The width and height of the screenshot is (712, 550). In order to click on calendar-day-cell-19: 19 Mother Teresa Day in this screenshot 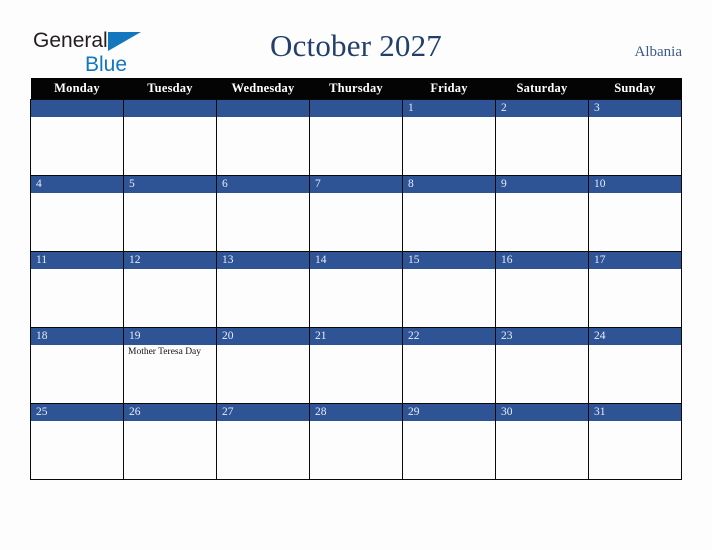, I will do `click(170, 365)`.